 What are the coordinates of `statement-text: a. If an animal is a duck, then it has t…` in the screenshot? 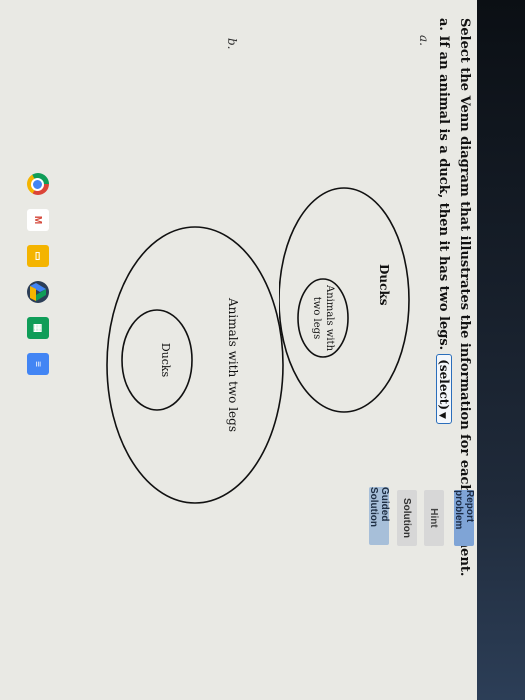 It's located at (444, 184).